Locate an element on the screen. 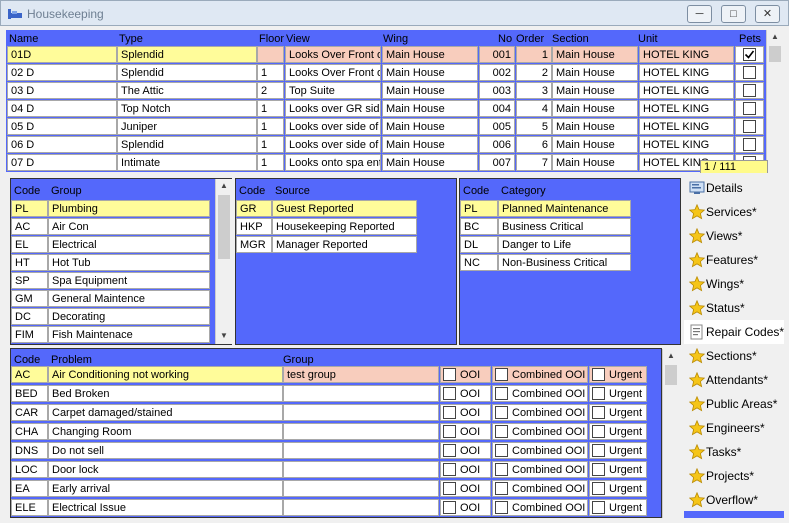  nav-item-tasks: Tasks* is located at coordinates (734, 452).